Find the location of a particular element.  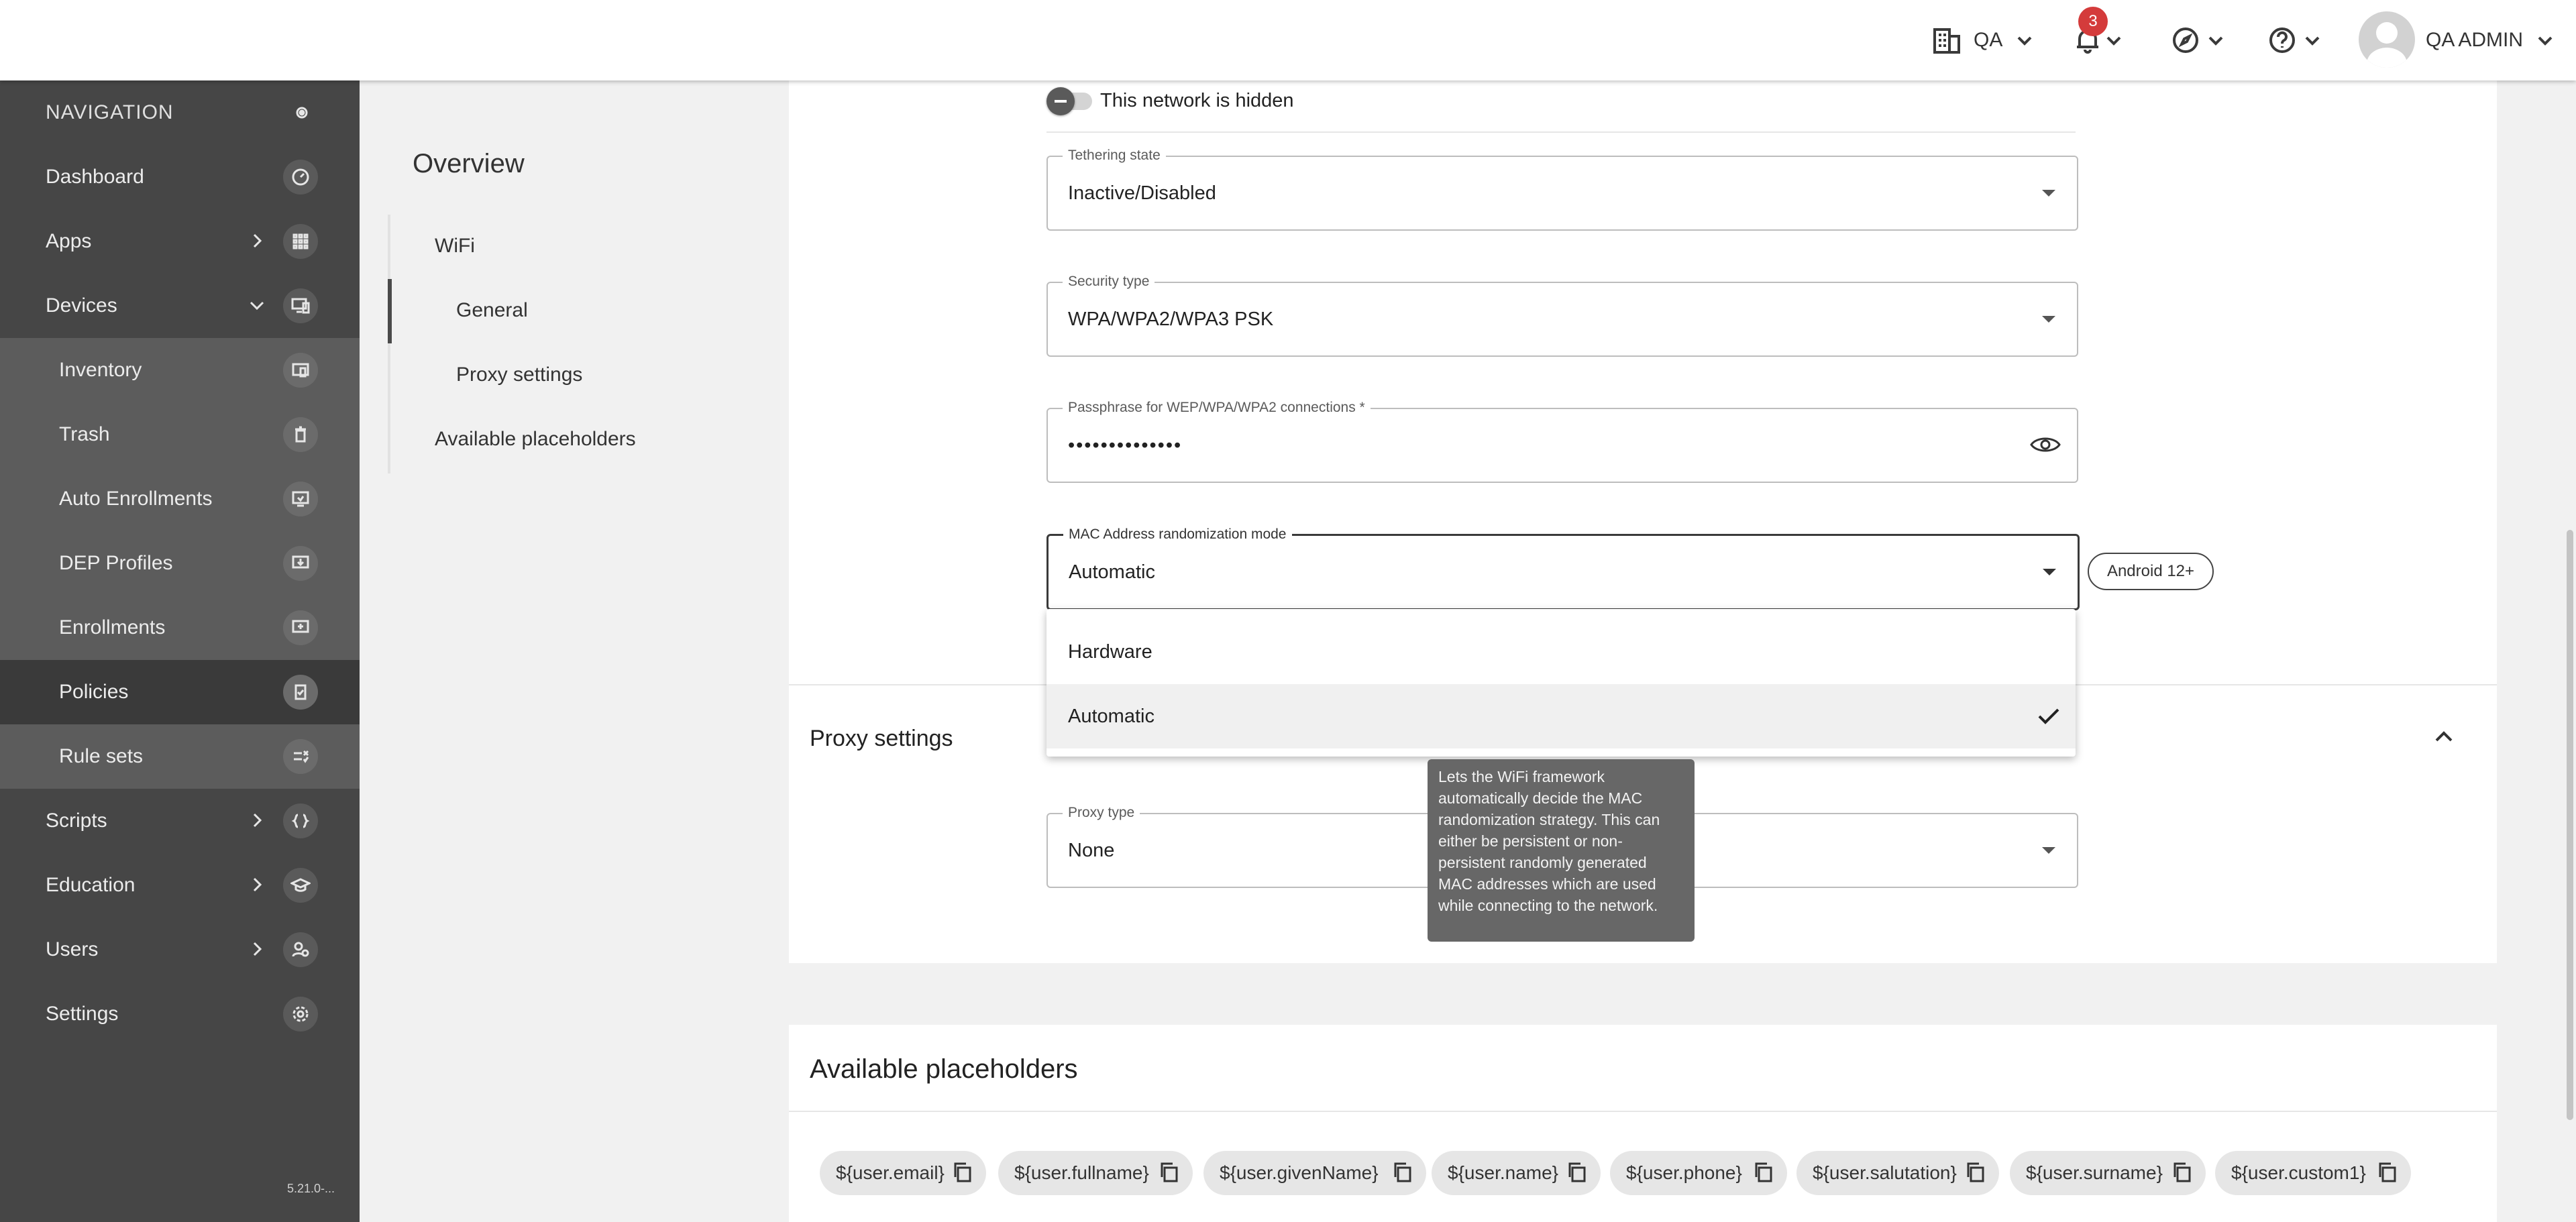

menu-option-label: Hardware is located at coordinates (1110, 652).